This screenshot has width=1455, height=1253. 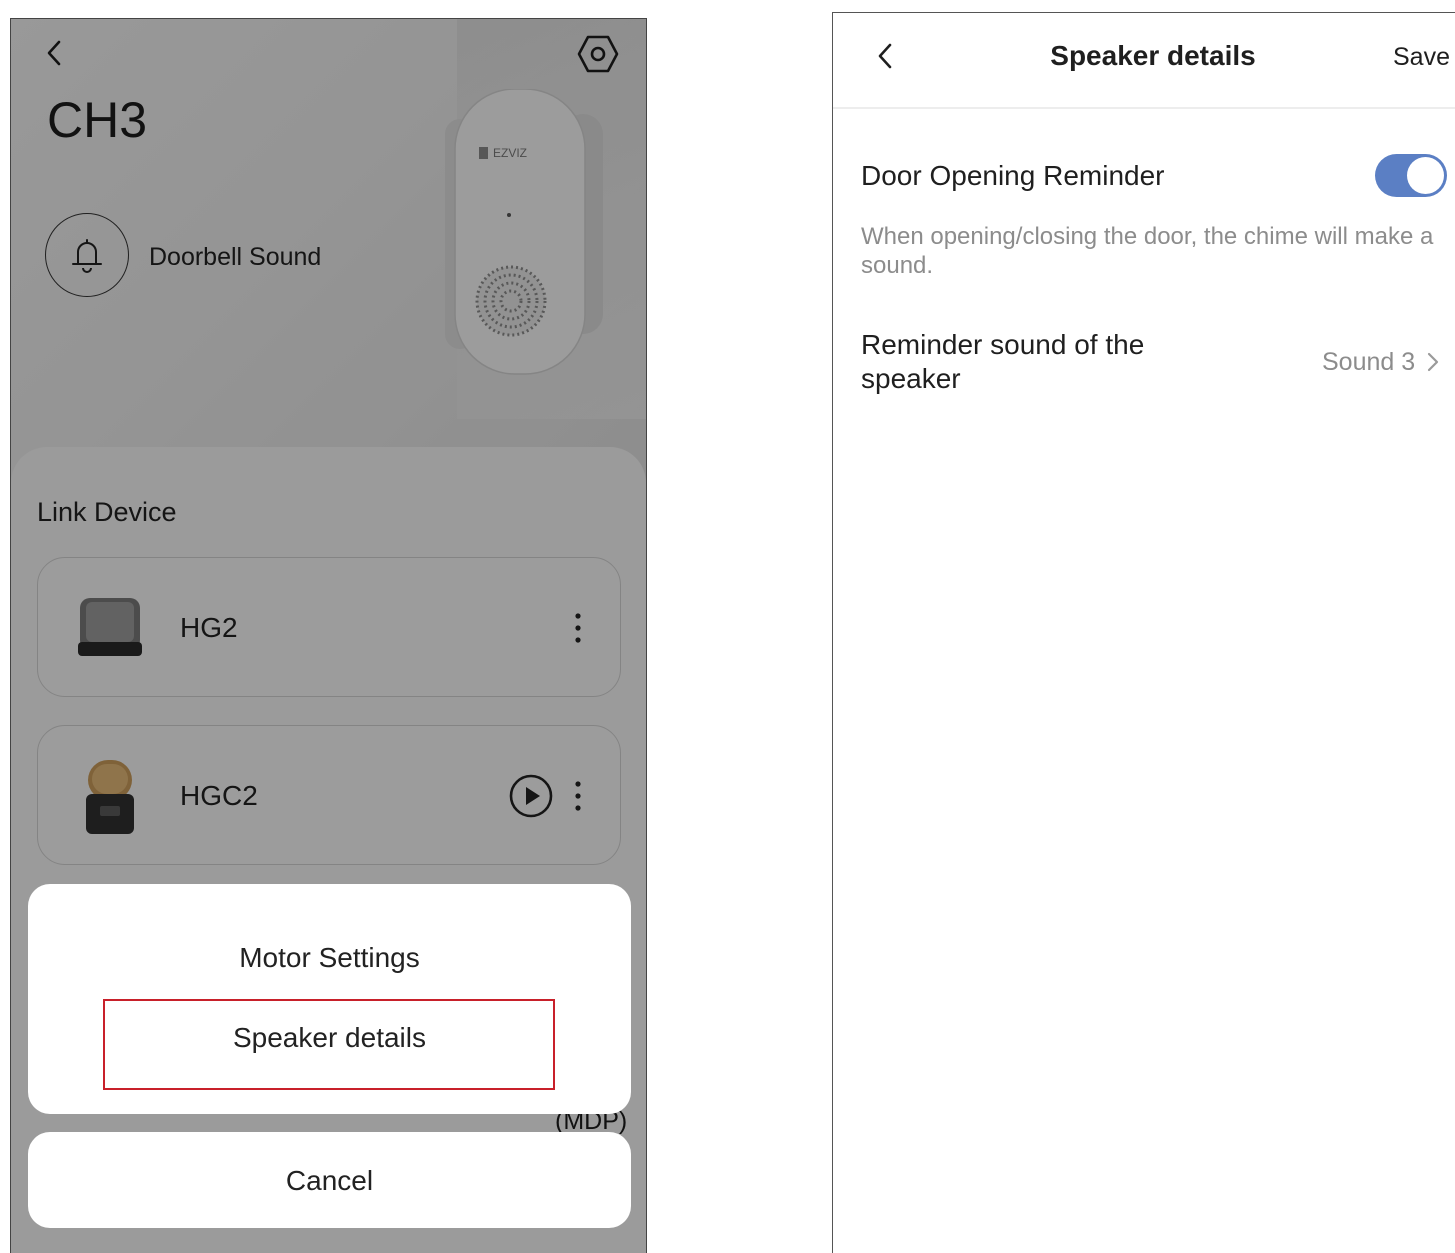 What do you see at coordinates (329, 1044) in the screenshot?
I see `speaker-details-highlight` at bounding box center [329, 1044].